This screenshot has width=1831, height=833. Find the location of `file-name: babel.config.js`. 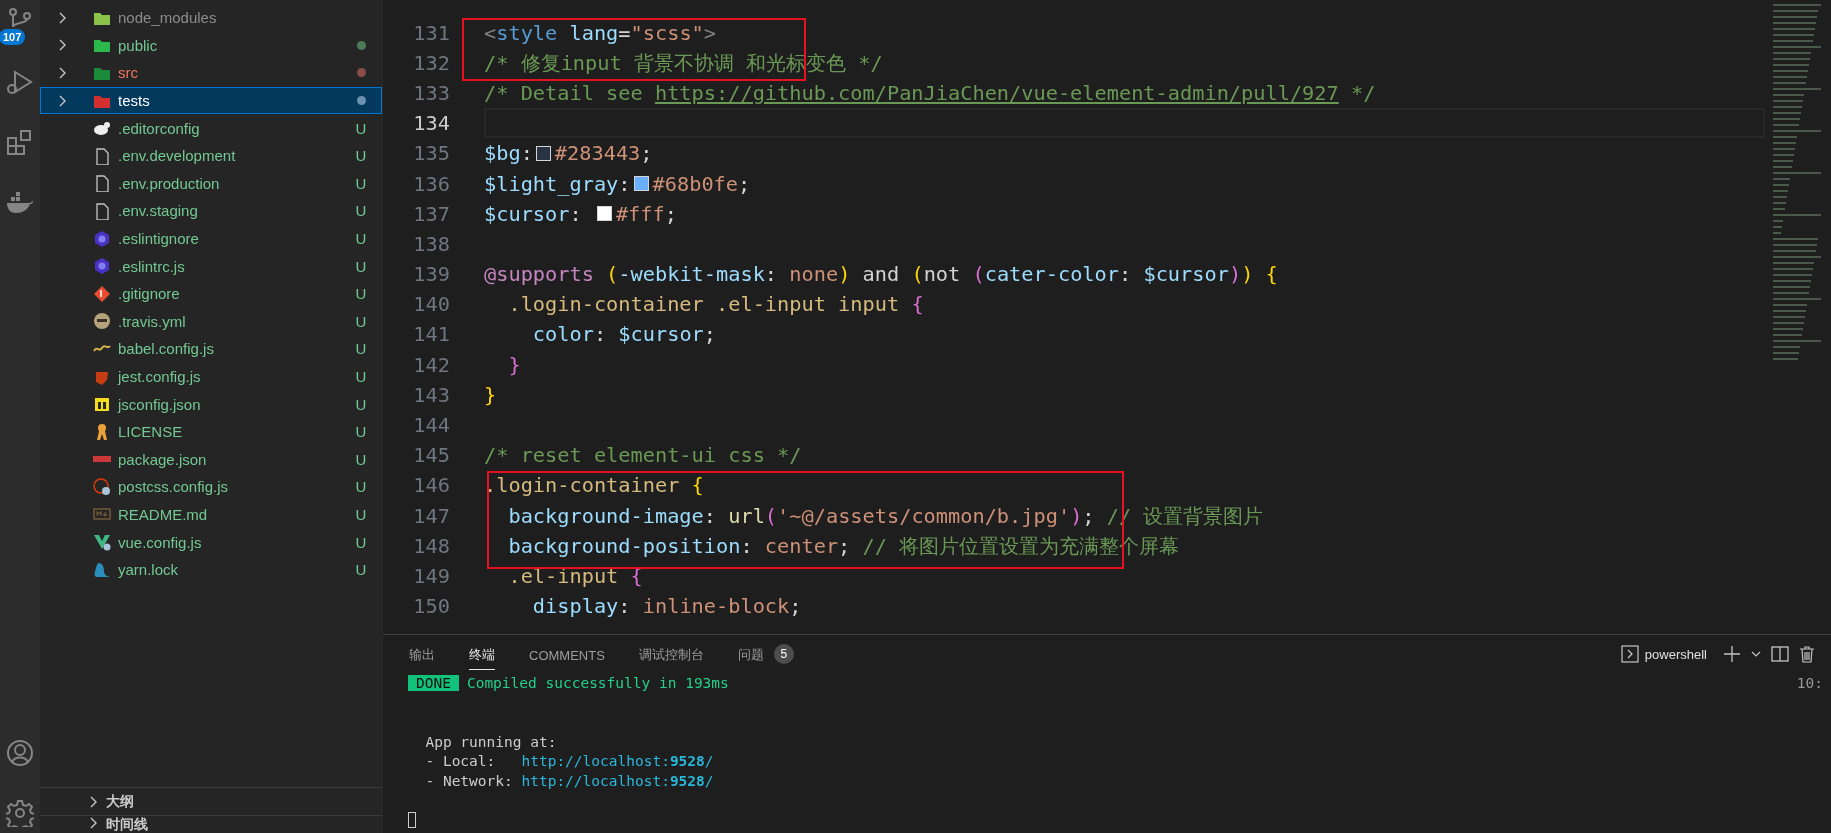

file-name: babel.config.js is located at coordinates (166, 349).